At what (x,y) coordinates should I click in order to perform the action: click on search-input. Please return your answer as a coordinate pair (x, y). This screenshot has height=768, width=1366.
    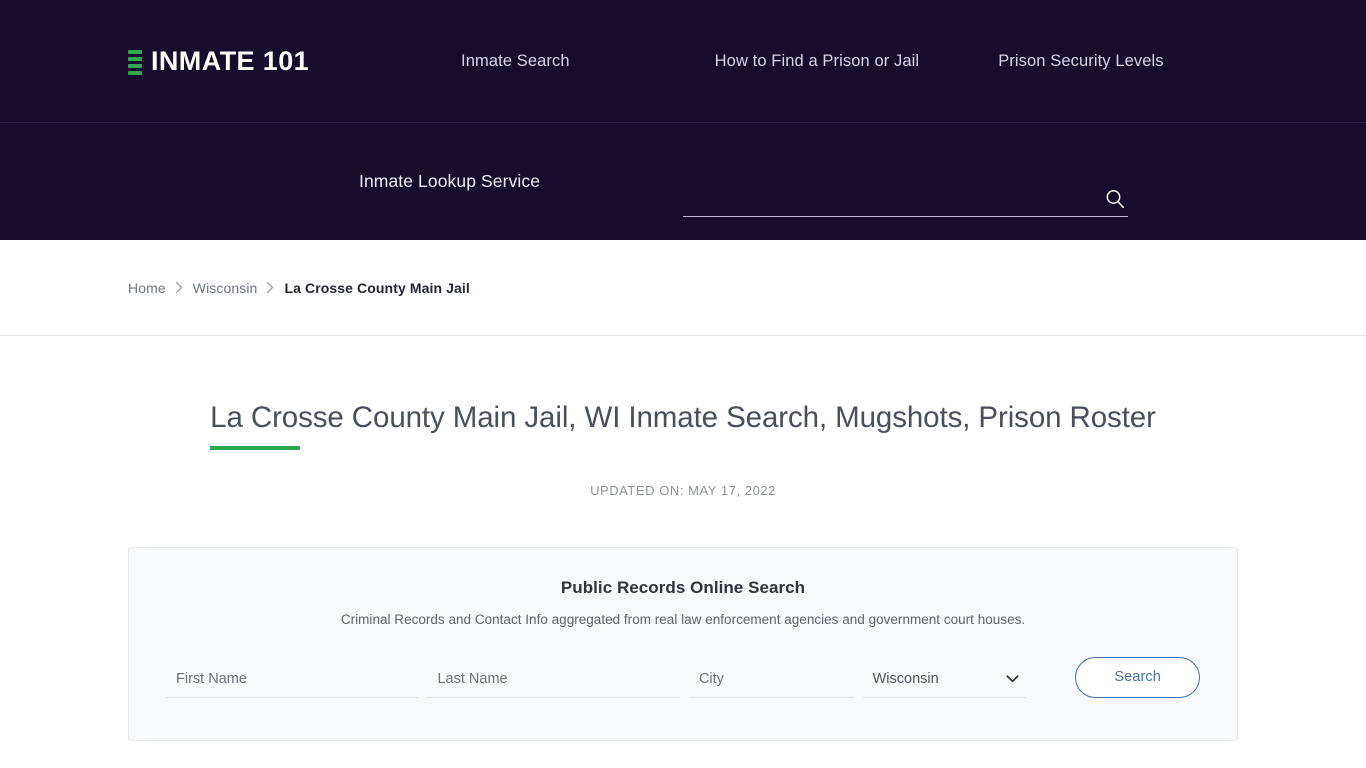
    Looking at the image, I should click on (883, 198).